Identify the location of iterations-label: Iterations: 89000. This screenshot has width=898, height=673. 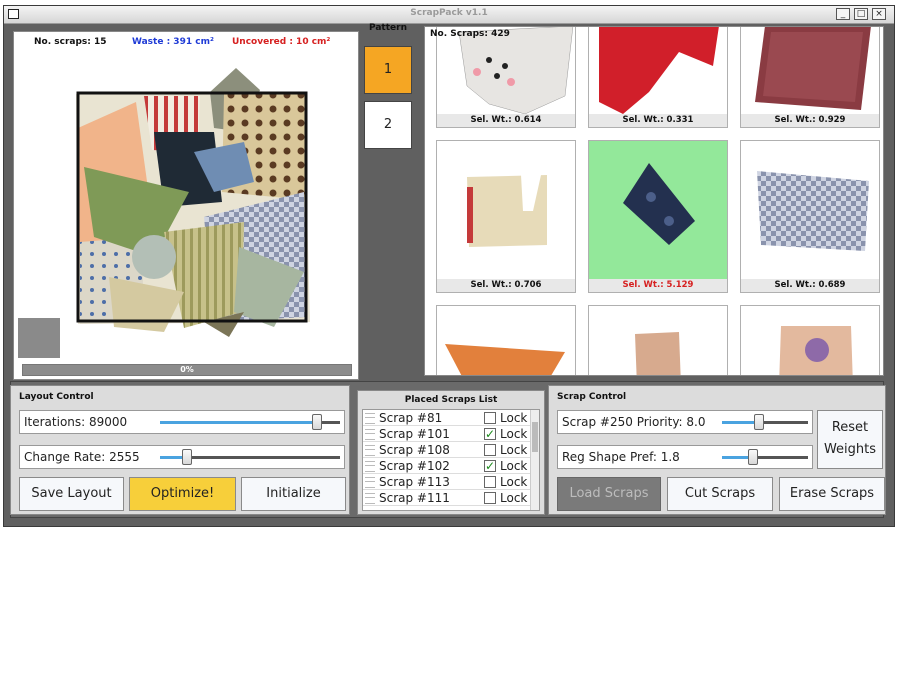
(76, 422).